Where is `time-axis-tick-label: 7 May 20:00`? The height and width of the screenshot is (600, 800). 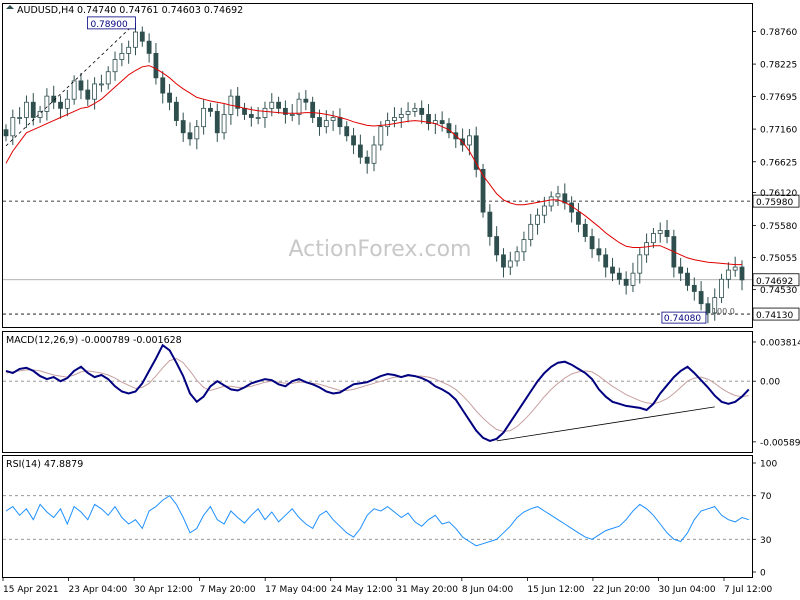
time-axis-tick-label: 7 May 20:00 is located at coordinates (228, 590).